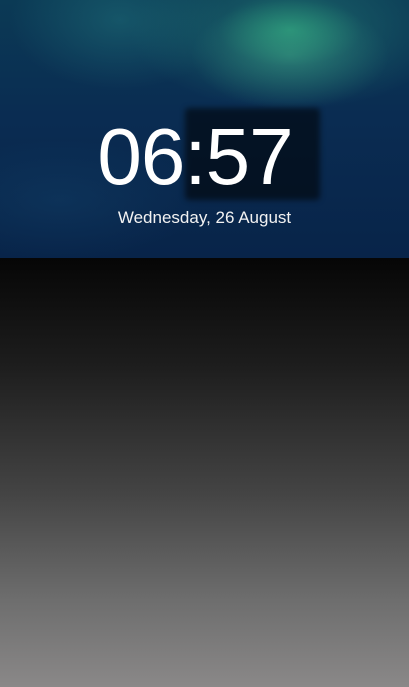 This screenshot has height=687, width=409. Describe the element at coordinates (195, 156) in the screenshot. I see `clock-time: 06:57` at that location.